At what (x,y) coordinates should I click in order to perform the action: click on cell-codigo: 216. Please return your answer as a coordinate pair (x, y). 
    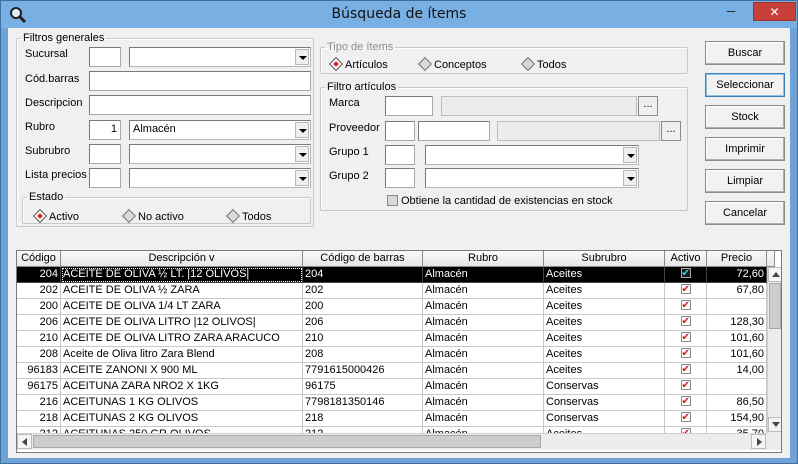
    Looking at the image, I should click on (39, 403).